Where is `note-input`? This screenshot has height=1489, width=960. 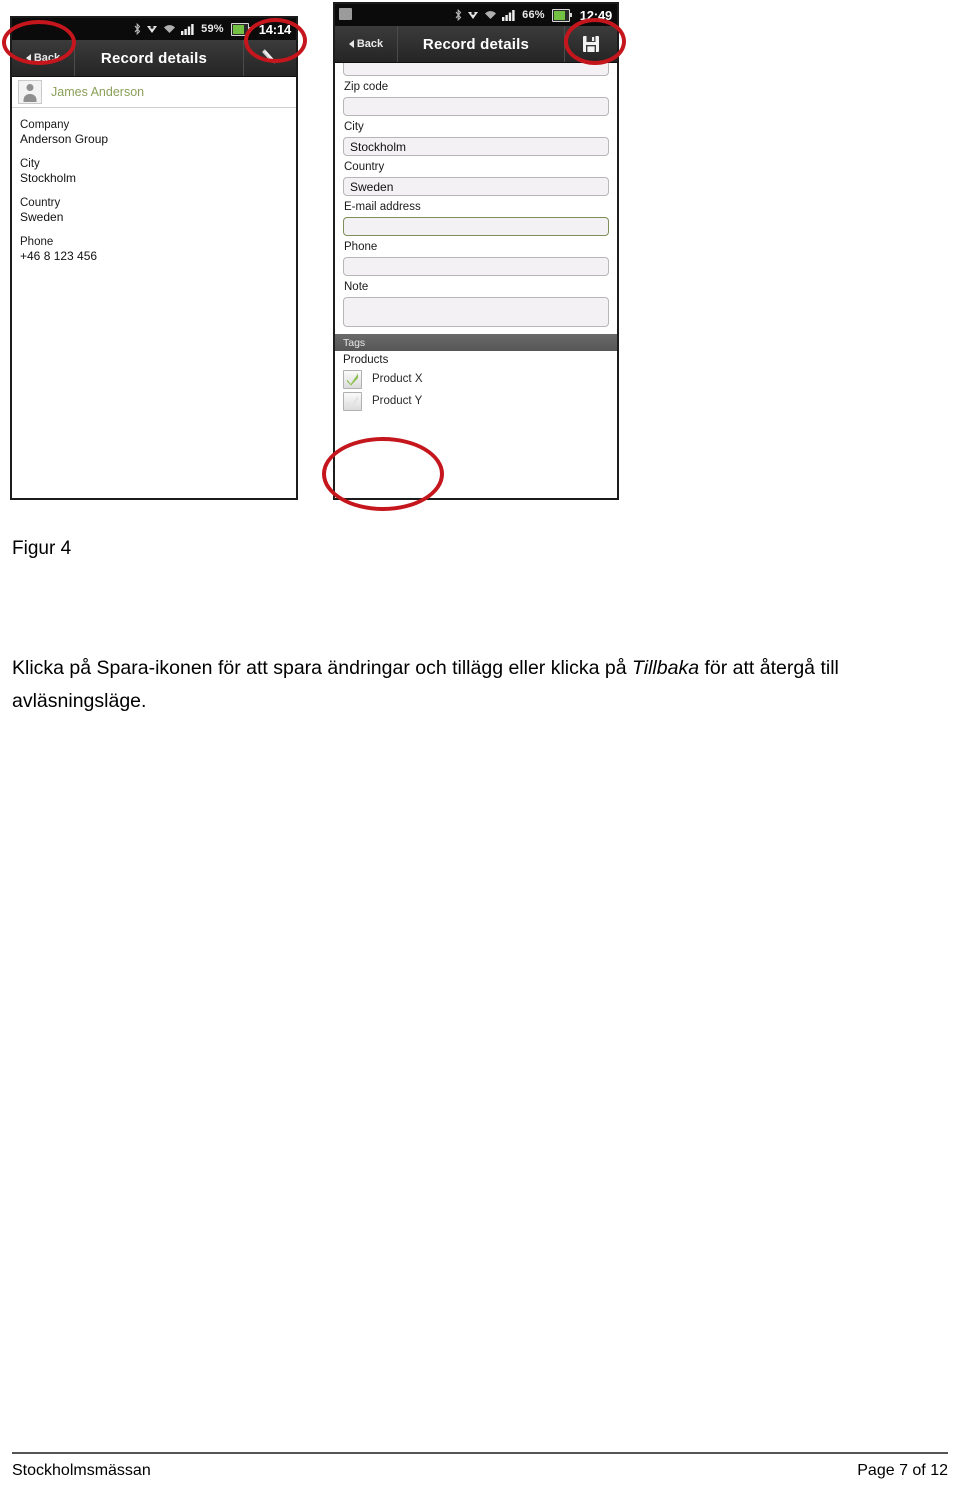
note-input is located at coordinates (476, 312).